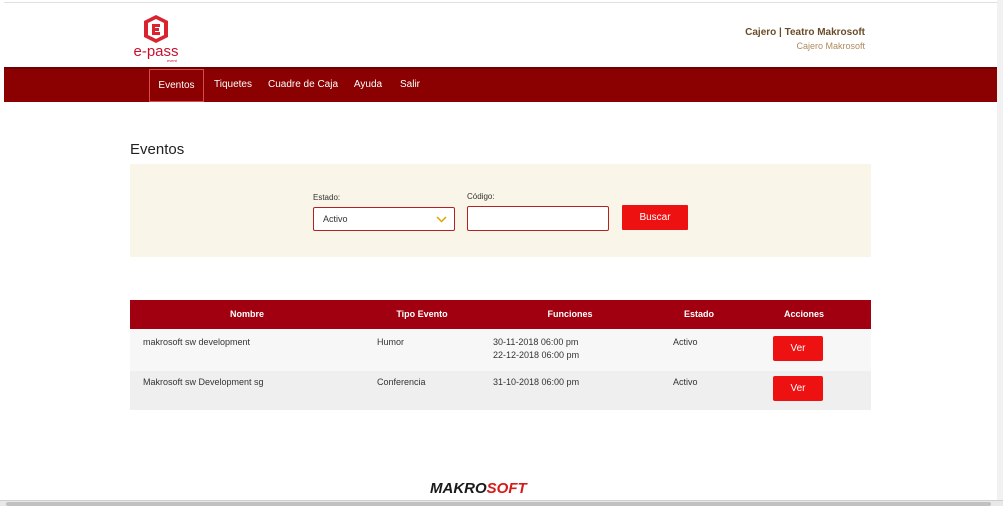 The width and height of the screenshot is (1003, 506). Describe the element at coordinates (327, 197) in the screenshot. I see `estado-label: Estado:` at that location.